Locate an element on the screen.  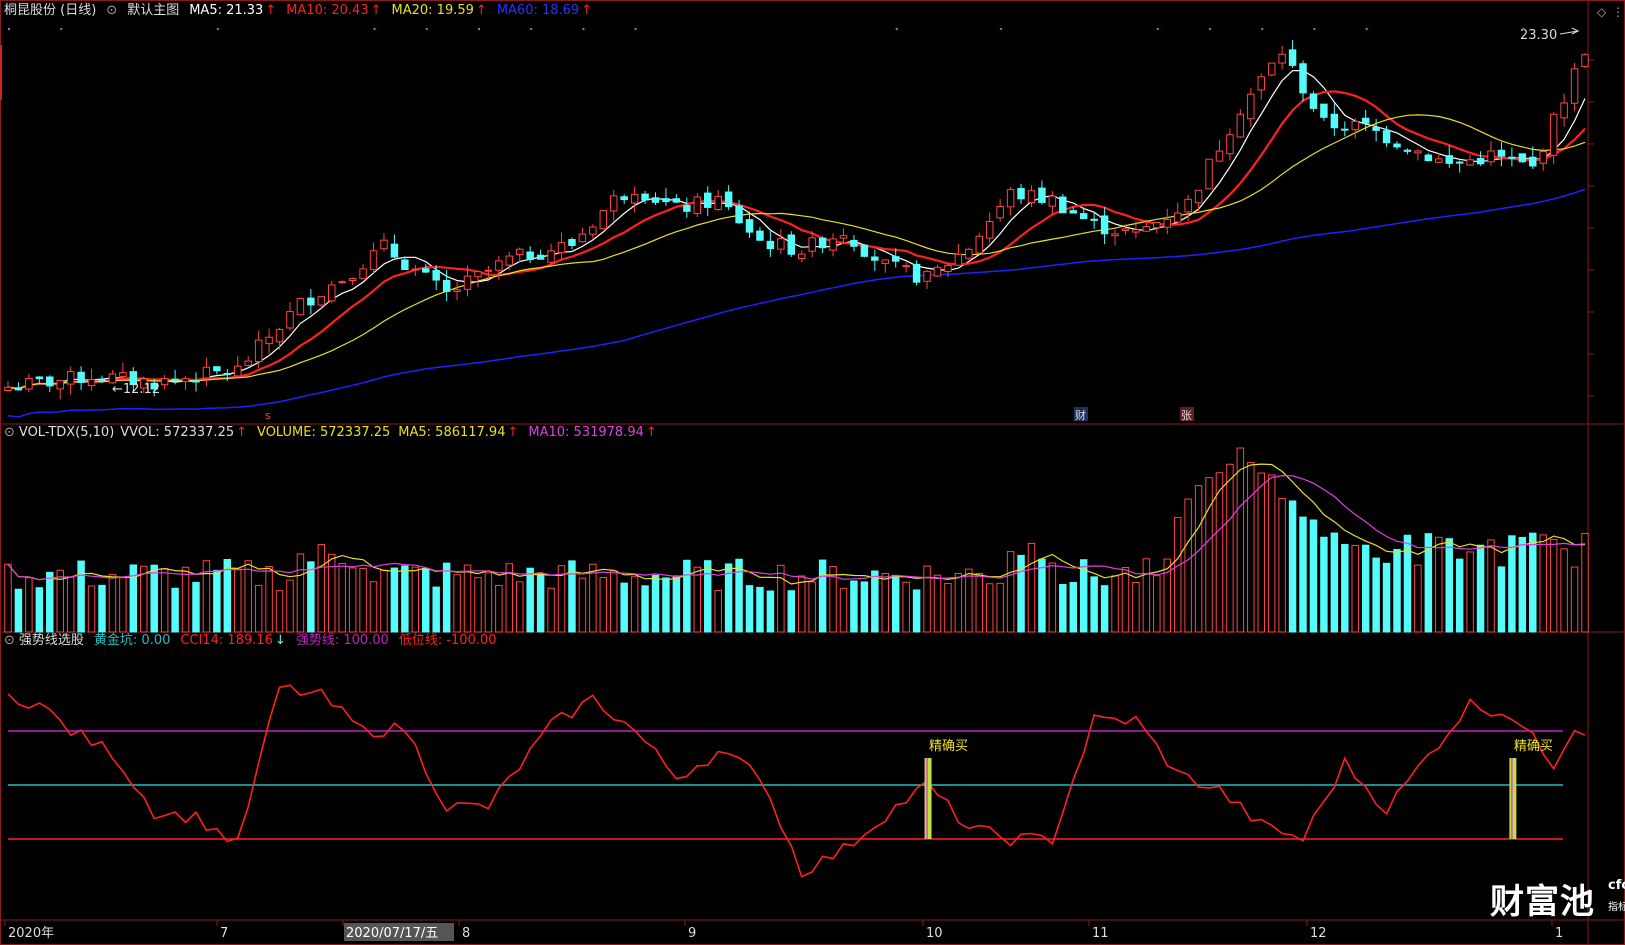
stock-name: 桐昆股份 (日线) is located at coordinates (50, 10).